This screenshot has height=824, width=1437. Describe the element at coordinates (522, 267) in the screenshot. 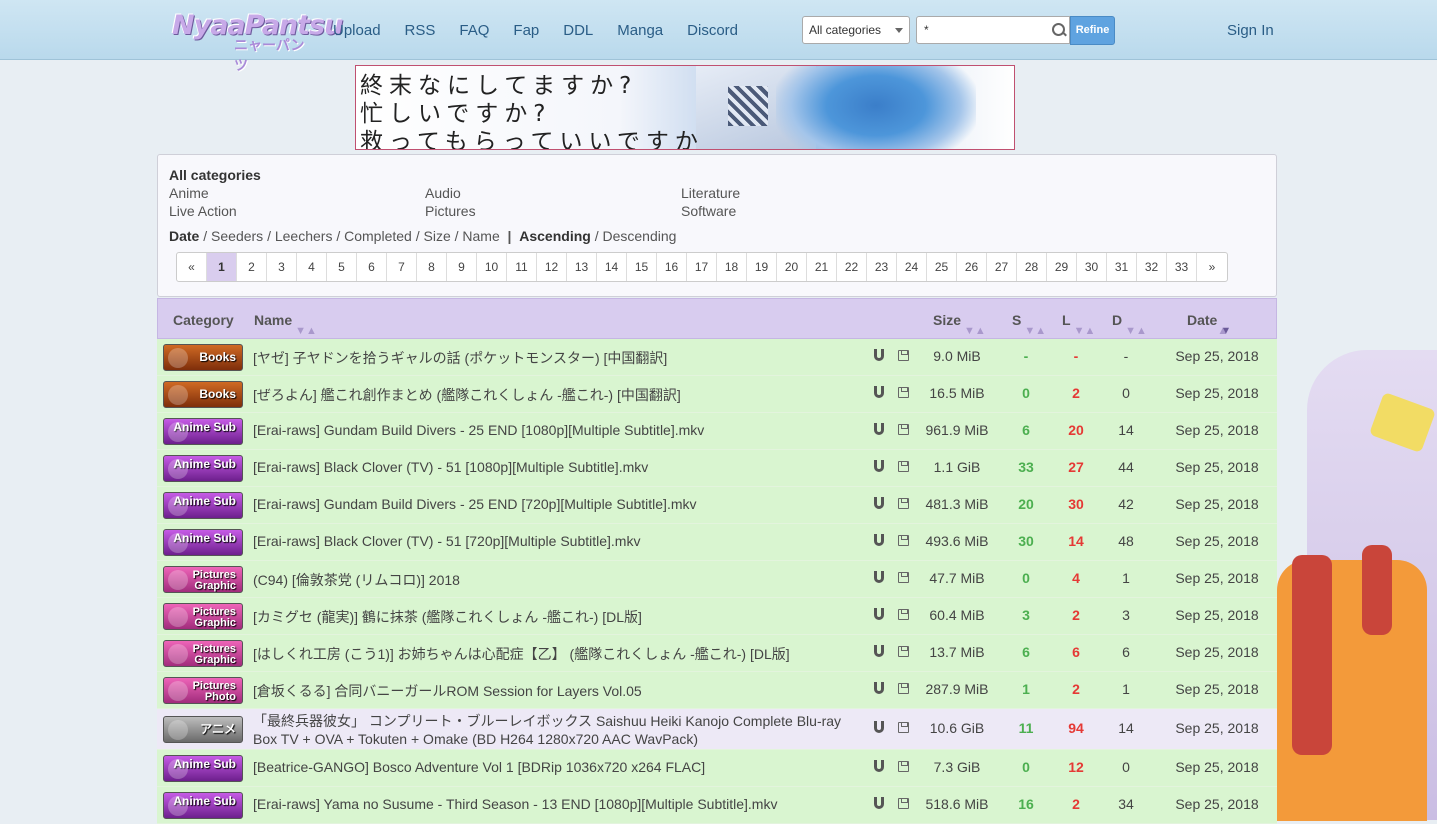

I see `page-11: 11` at that location.